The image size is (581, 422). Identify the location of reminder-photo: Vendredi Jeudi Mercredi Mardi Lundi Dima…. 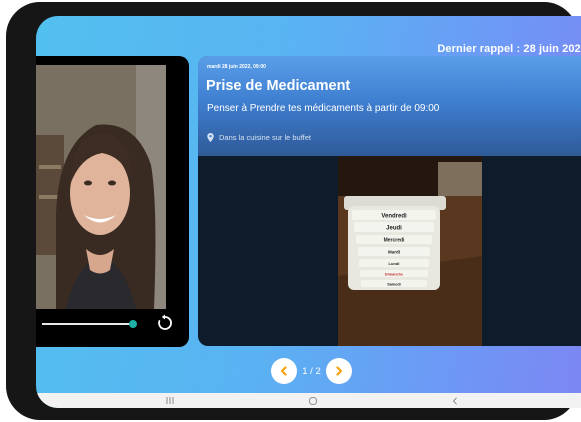
(410, 251).